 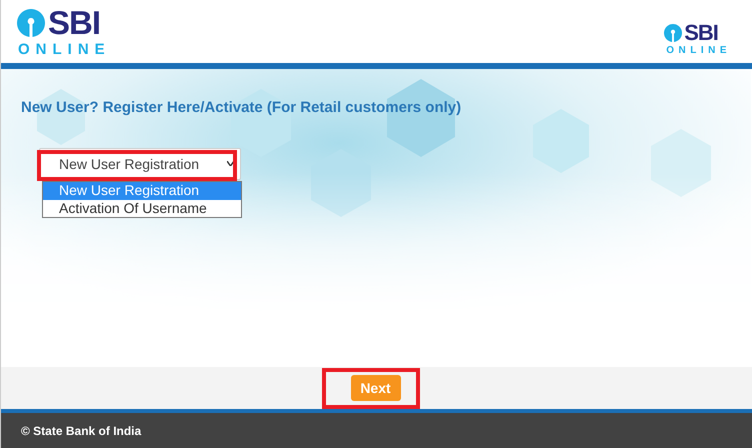 What do you see at coordinates (81, 431) in the screenshot?
I see `copyright-text: © State Bank of India` at bounding box center [81, 431].